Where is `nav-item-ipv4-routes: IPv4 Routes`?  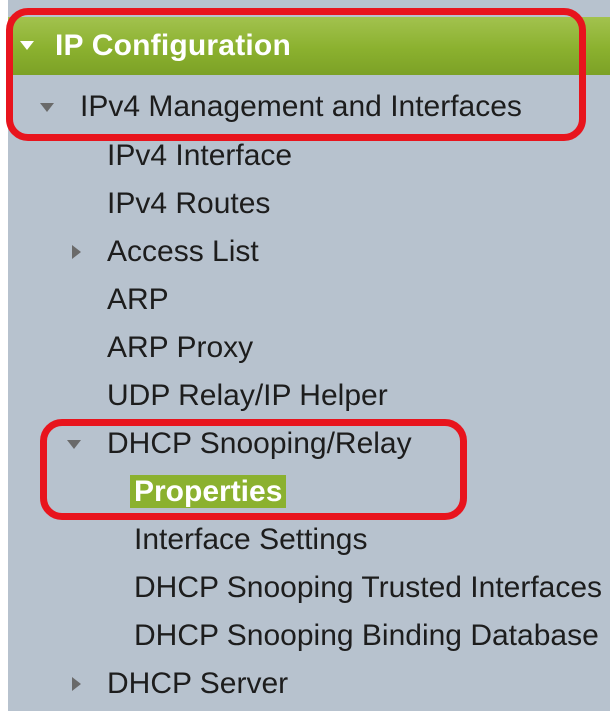
nav-item-ipv4-routes: IPv4 Routes is located at coordinates (188, 204).